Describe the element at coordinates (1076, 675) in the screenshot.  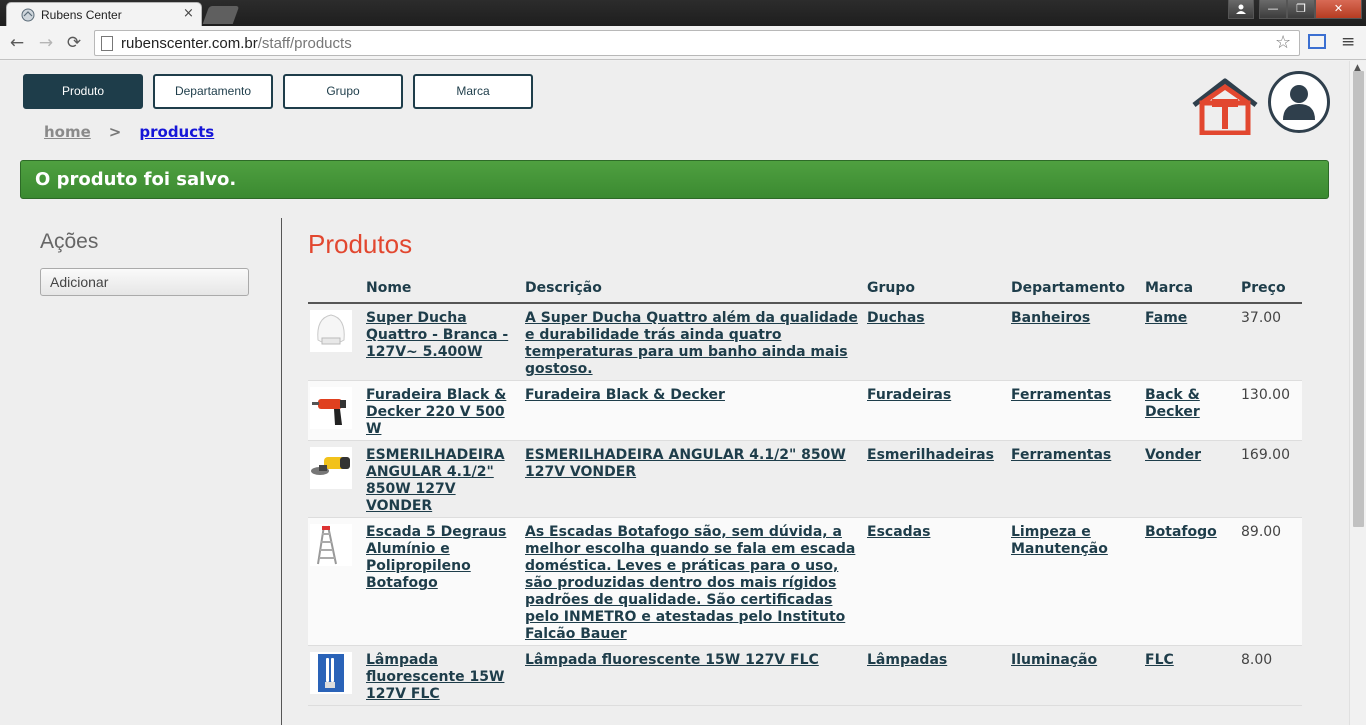
I see `product-department-cell: Iluminação` at that location.